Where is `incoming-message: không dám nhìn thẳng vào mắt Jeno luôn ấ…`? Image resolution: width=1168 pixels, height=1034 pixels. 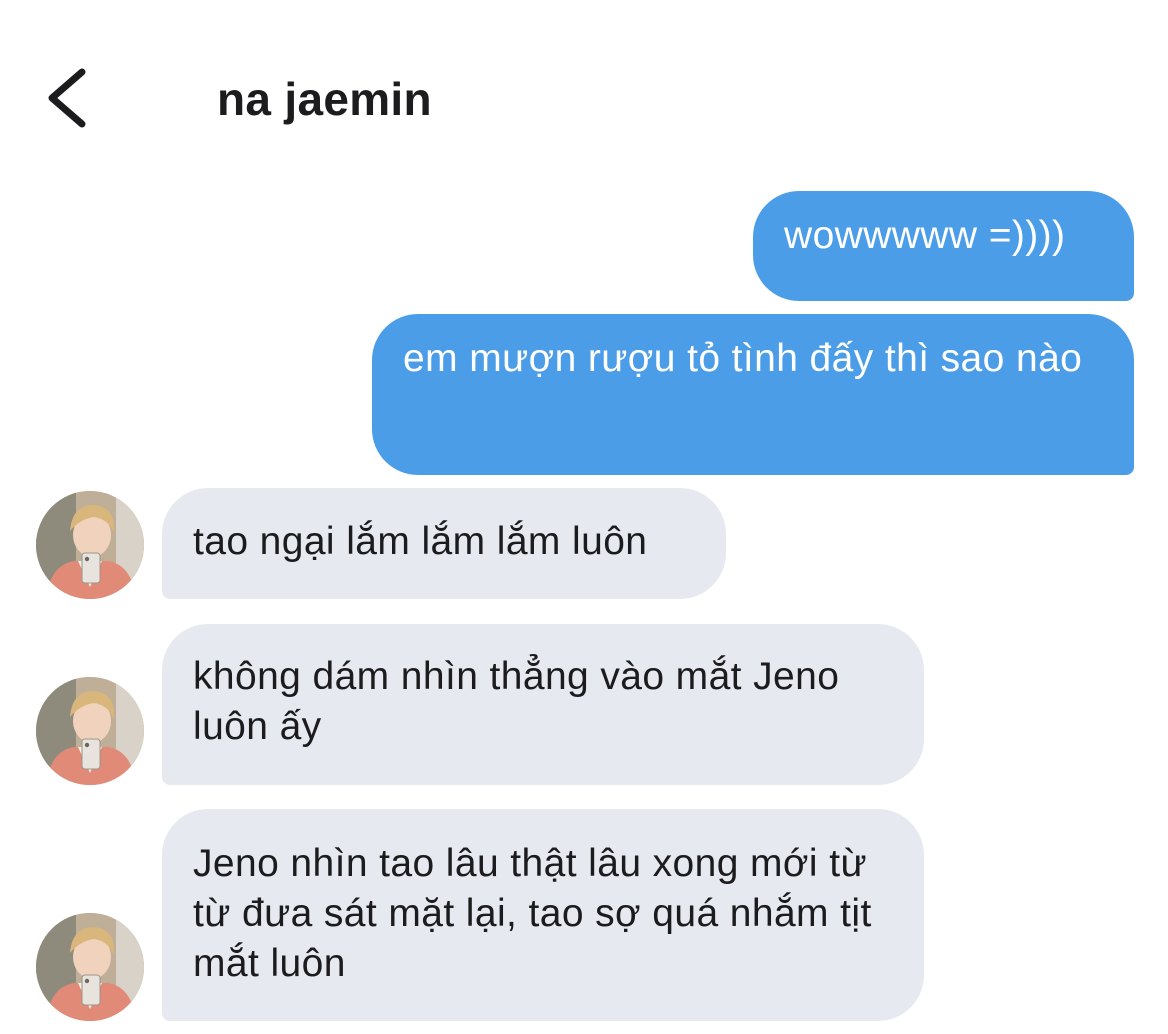
incoming-message: không dám nhìn thẳng vào mắt Jeno luôn ấ… is located at coordinates (543, 704).